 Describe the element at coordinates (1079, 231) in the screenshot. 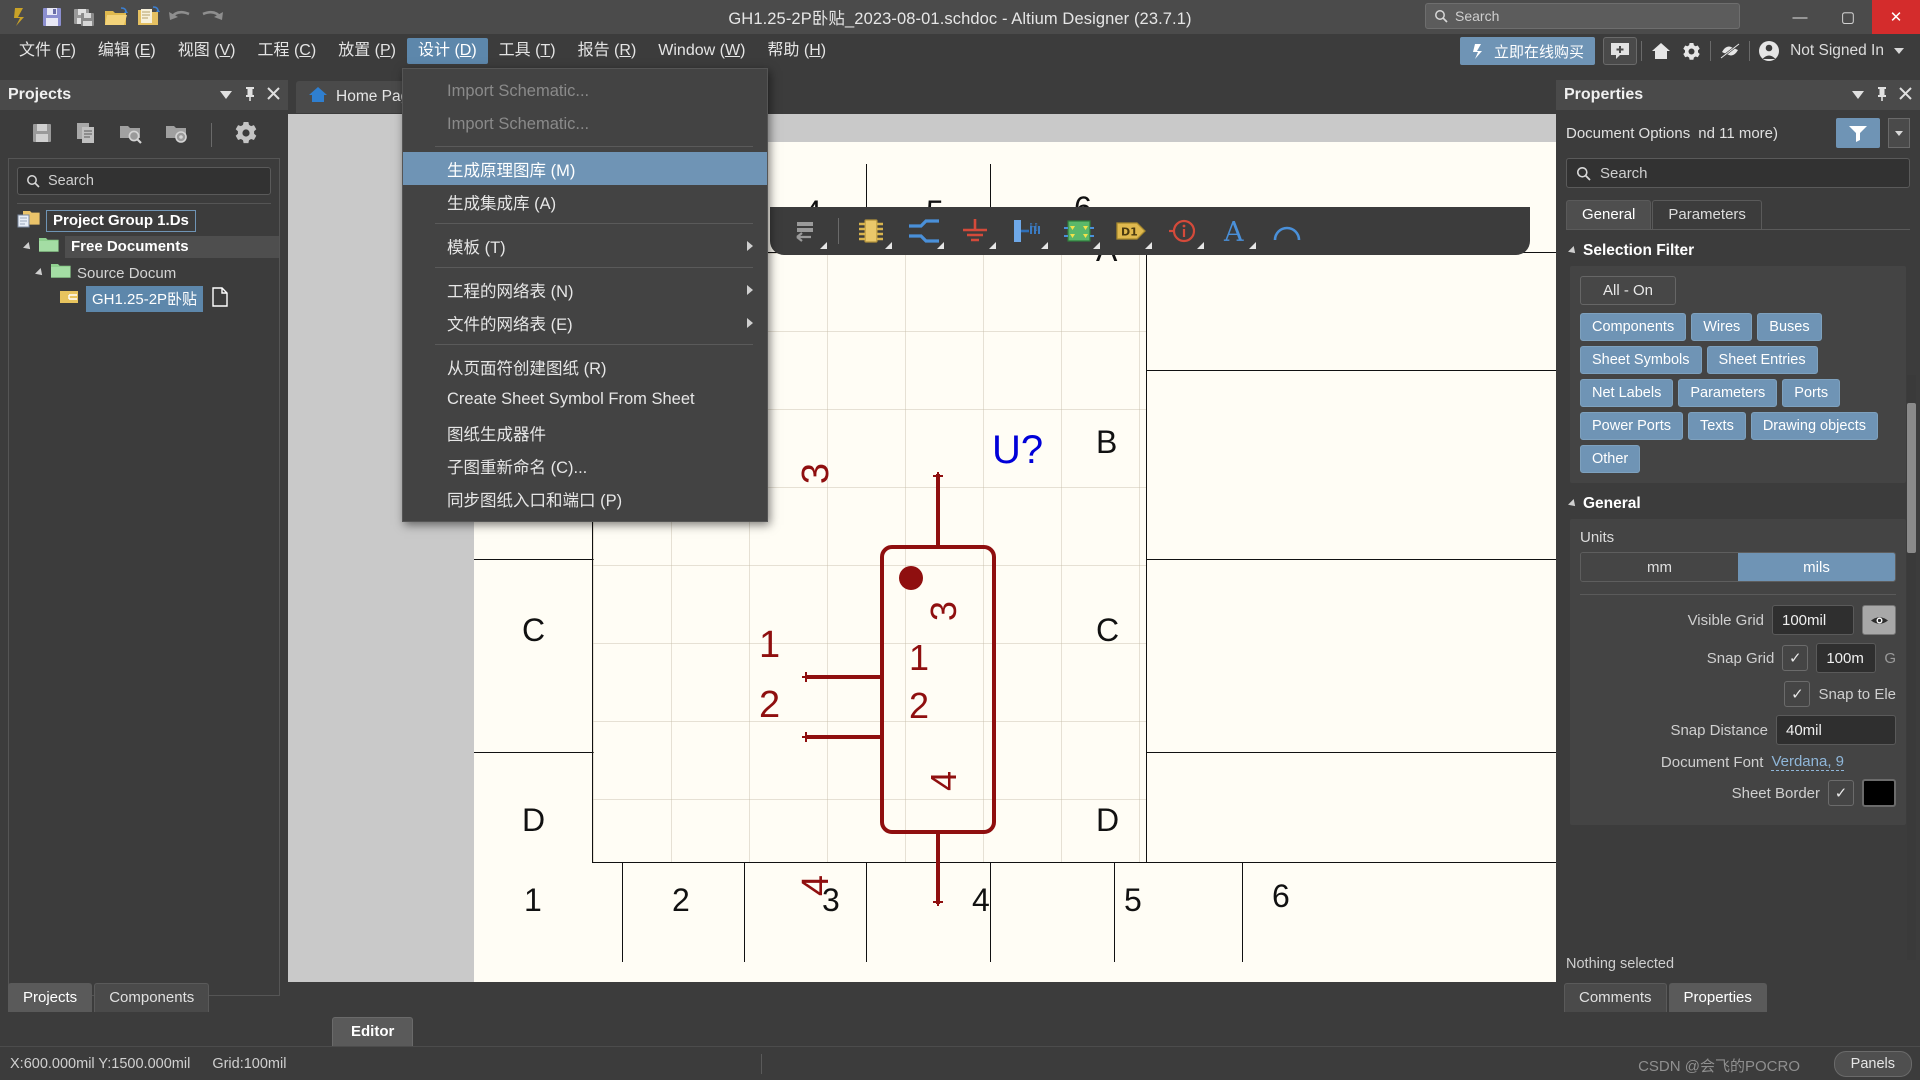

I see `place-sheet-symbol-icon` at that location.